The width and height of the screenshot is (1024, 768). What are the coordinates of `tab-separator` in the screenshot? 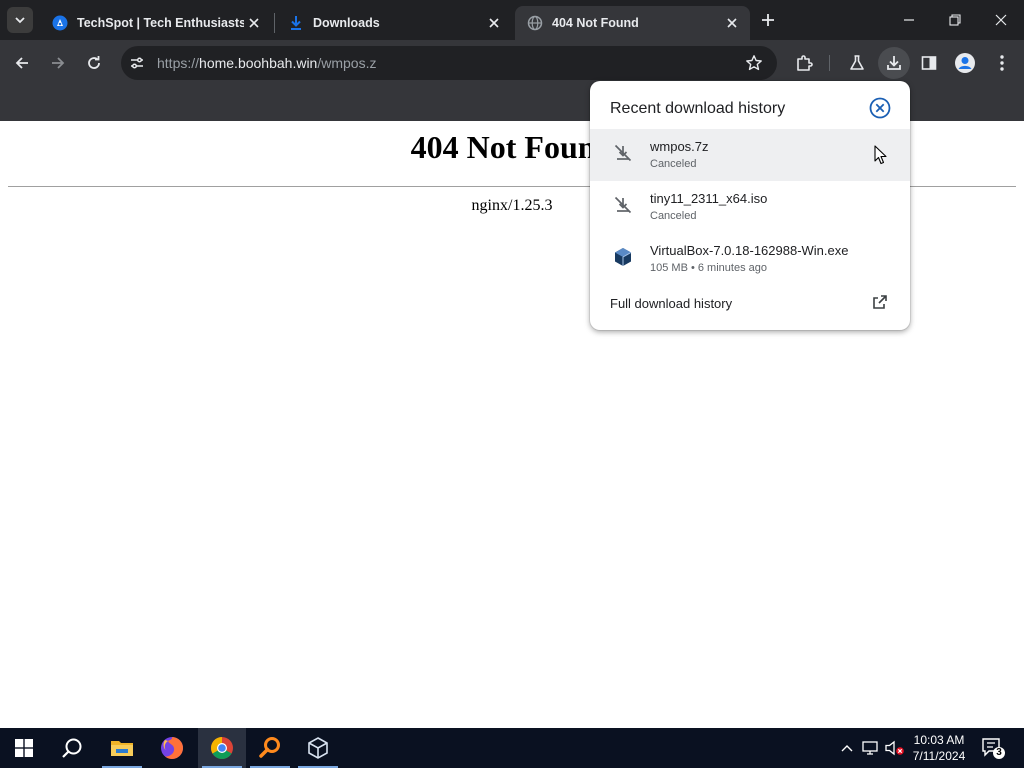 It's located at (274, 23).